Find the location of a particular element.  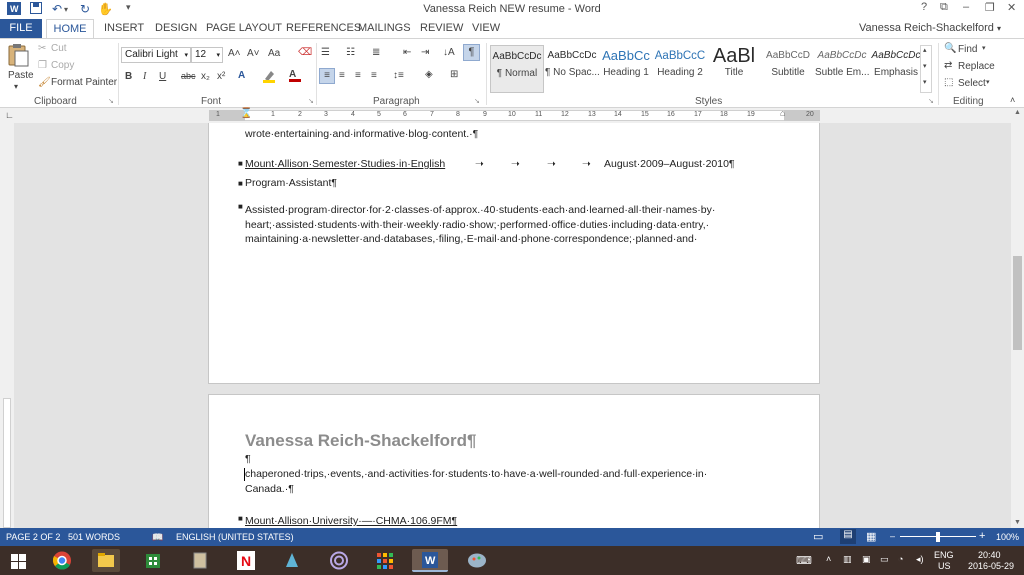

chrome-icon is located at coordinates (62, 560).